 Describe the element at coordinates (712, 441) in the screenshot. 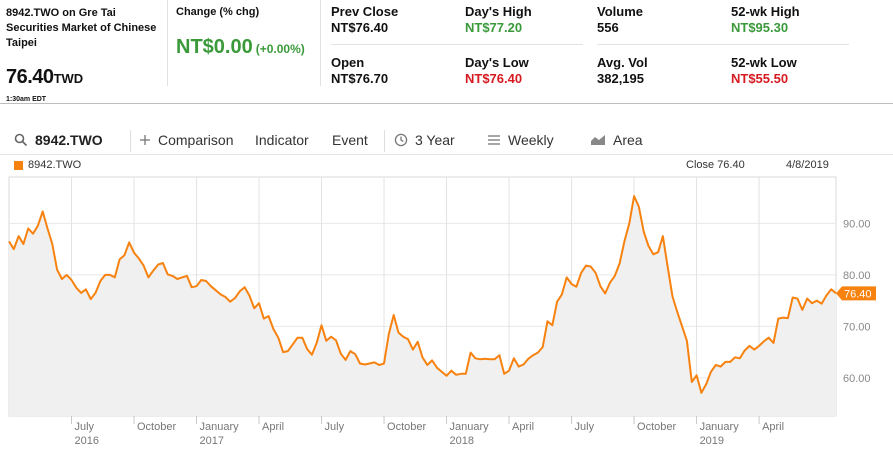

I see `x-tick-year: 2019` at that location.